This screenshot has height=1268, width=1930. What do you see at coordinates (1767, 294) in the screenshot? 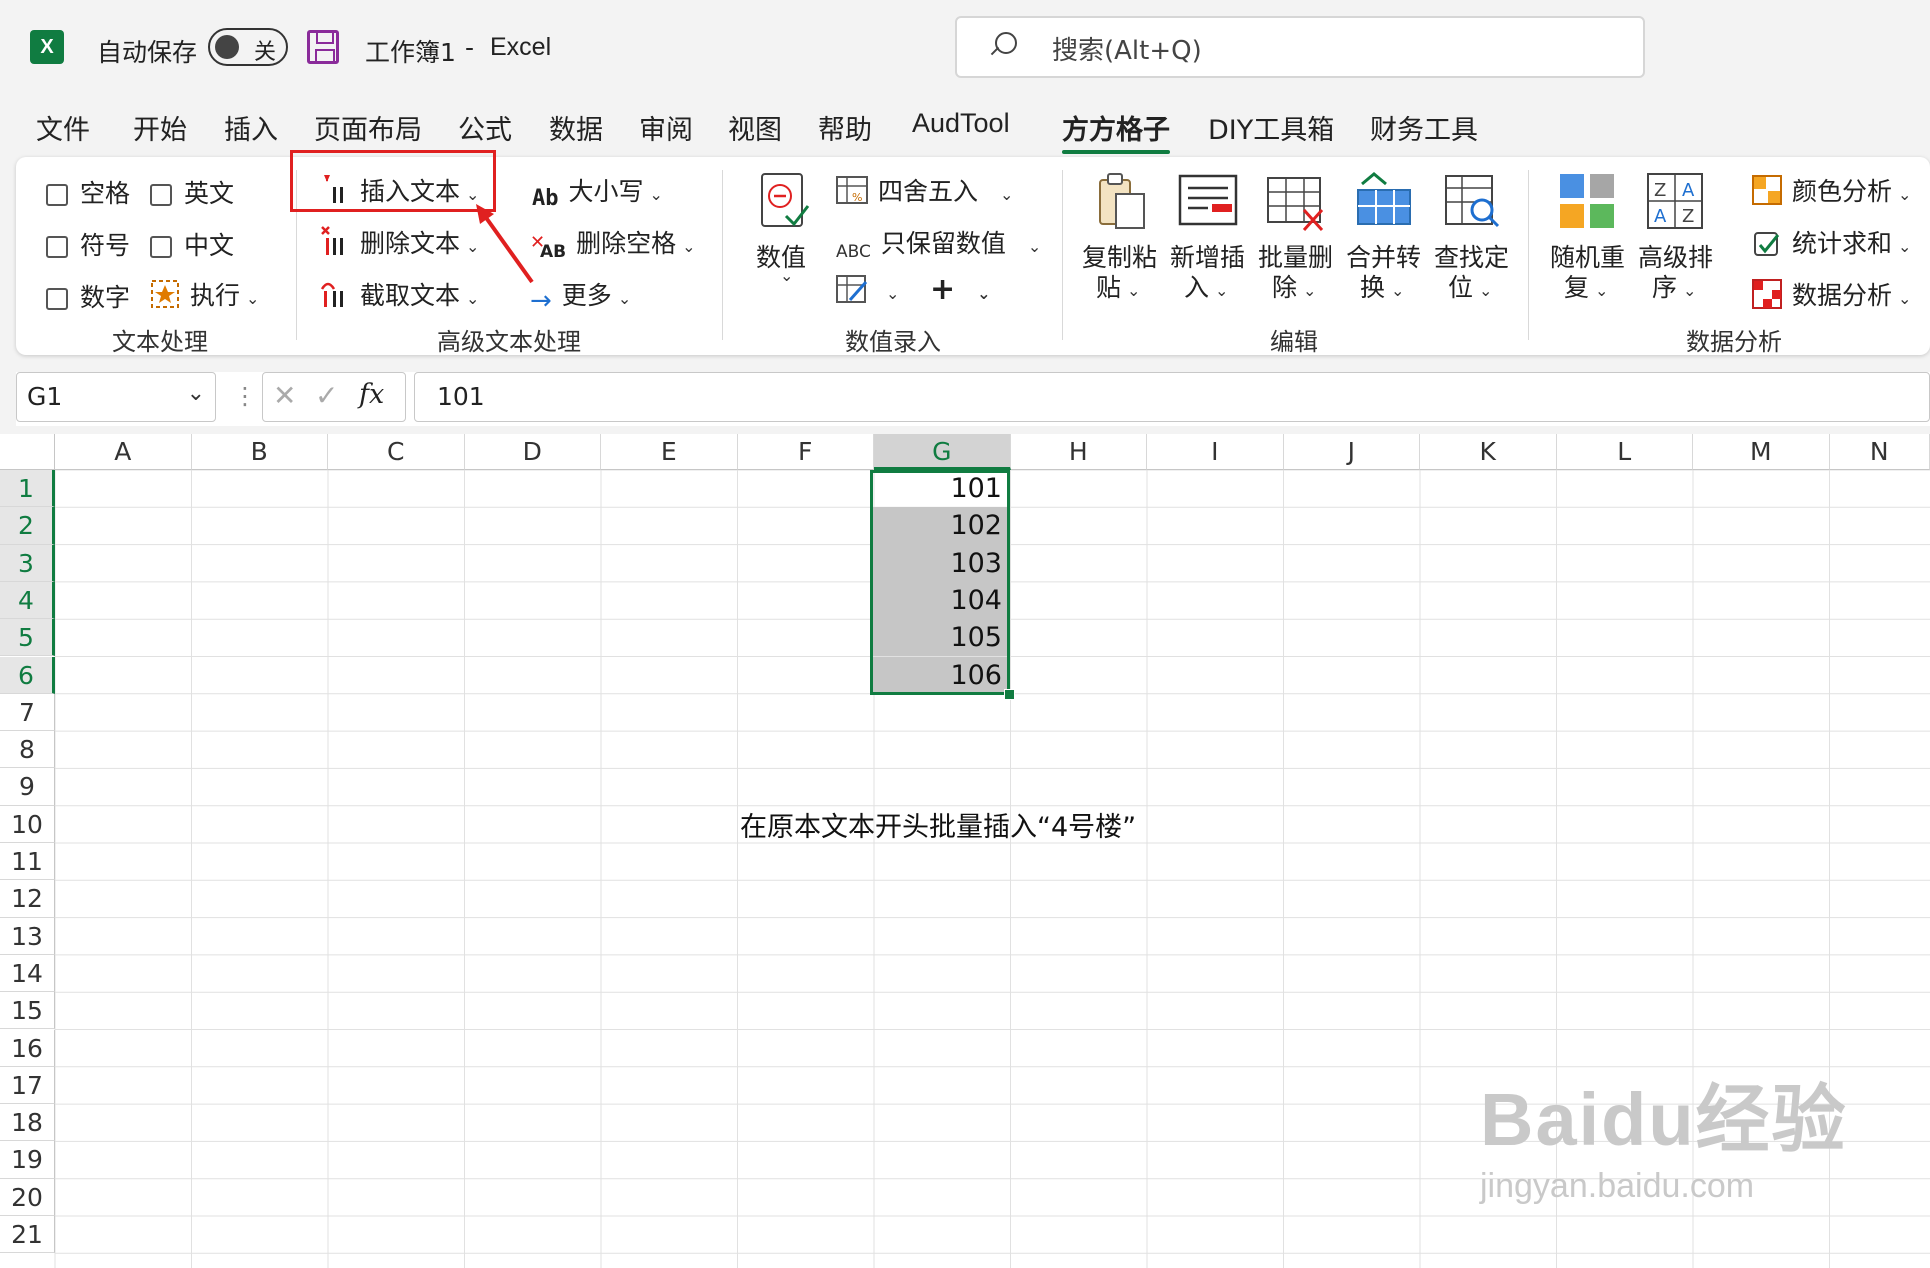
I see `data-analysis-icon` at bounding box center [1767, 294].